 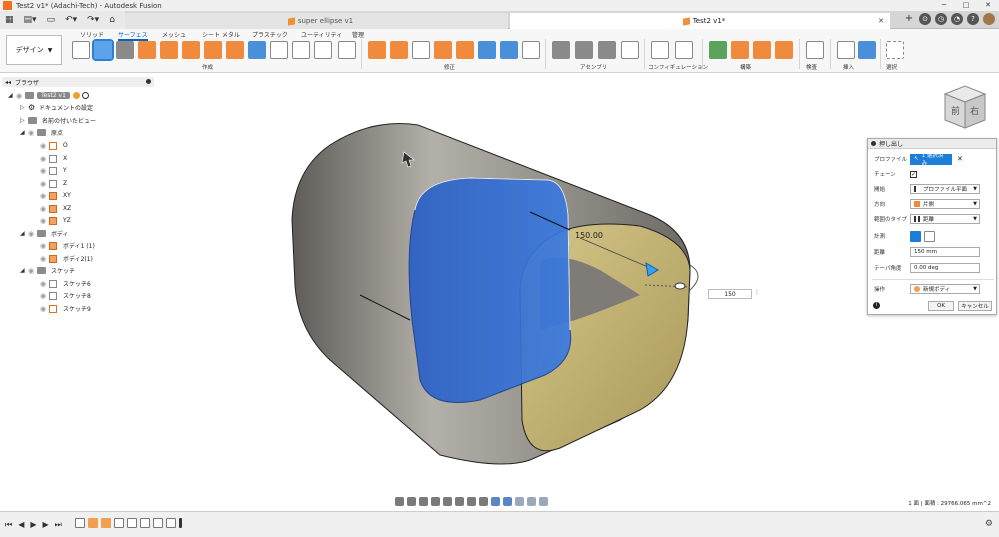 What do you see at coordinates (989, 19) in the screenshot?
I see `user-avatar` at bounding box center [989, 19].